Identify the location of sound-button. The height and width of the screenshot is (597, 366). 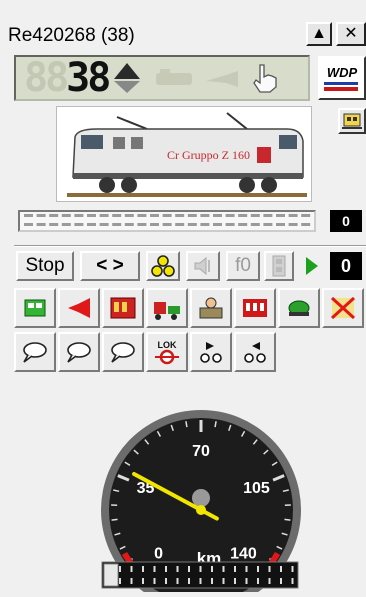
(203, 266).